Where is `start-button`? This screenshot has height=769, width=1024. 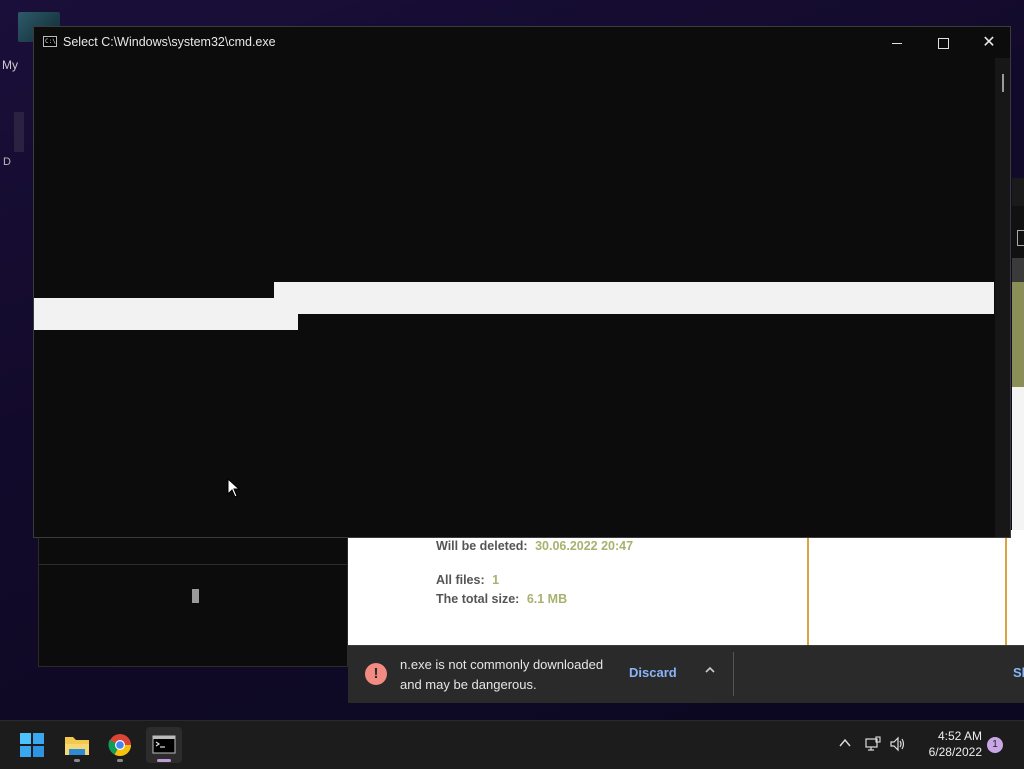 start-button is located at coordinates (32, 745).